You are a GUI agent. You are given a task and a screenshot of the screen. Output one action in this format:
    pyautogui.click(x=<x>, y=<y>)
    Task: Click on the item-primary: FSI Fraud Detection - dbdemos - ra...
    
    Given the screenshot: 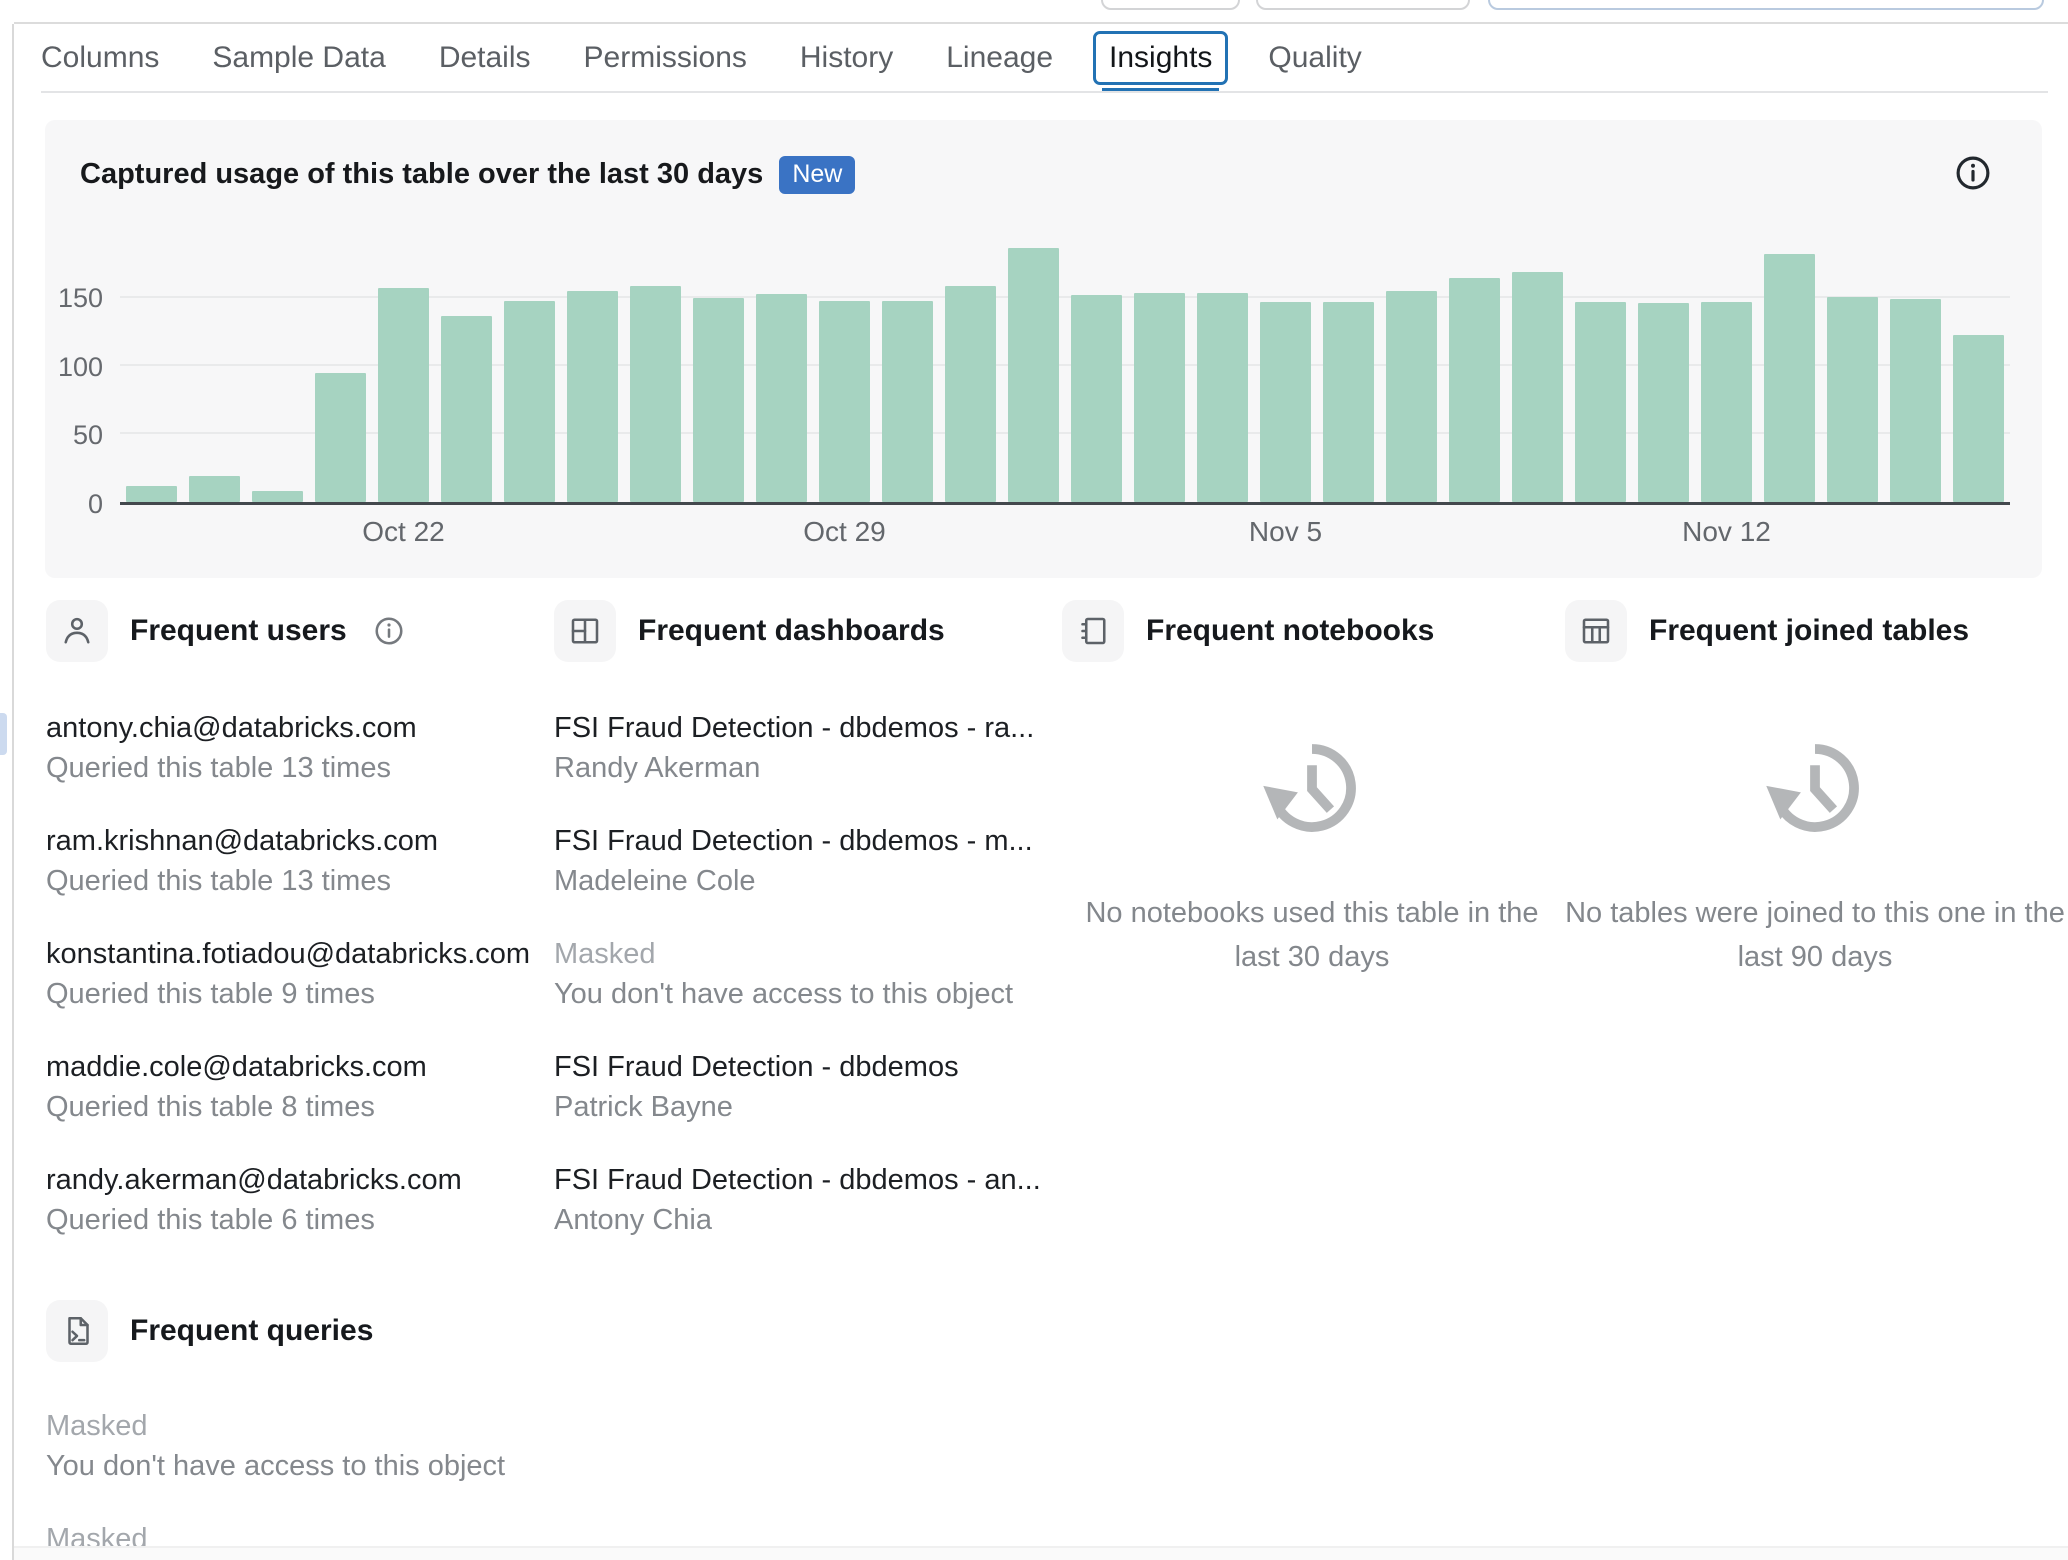 What is the action you would take?
    pyautogui.click(x=794, y=728)
    